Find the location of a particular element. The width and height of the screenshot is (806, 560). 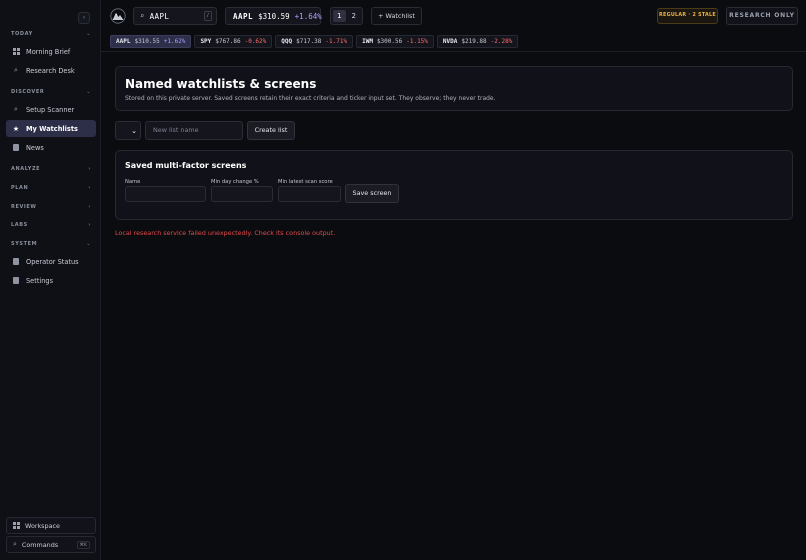

workspace-button: Workspace is located at coordinates (51, 525).